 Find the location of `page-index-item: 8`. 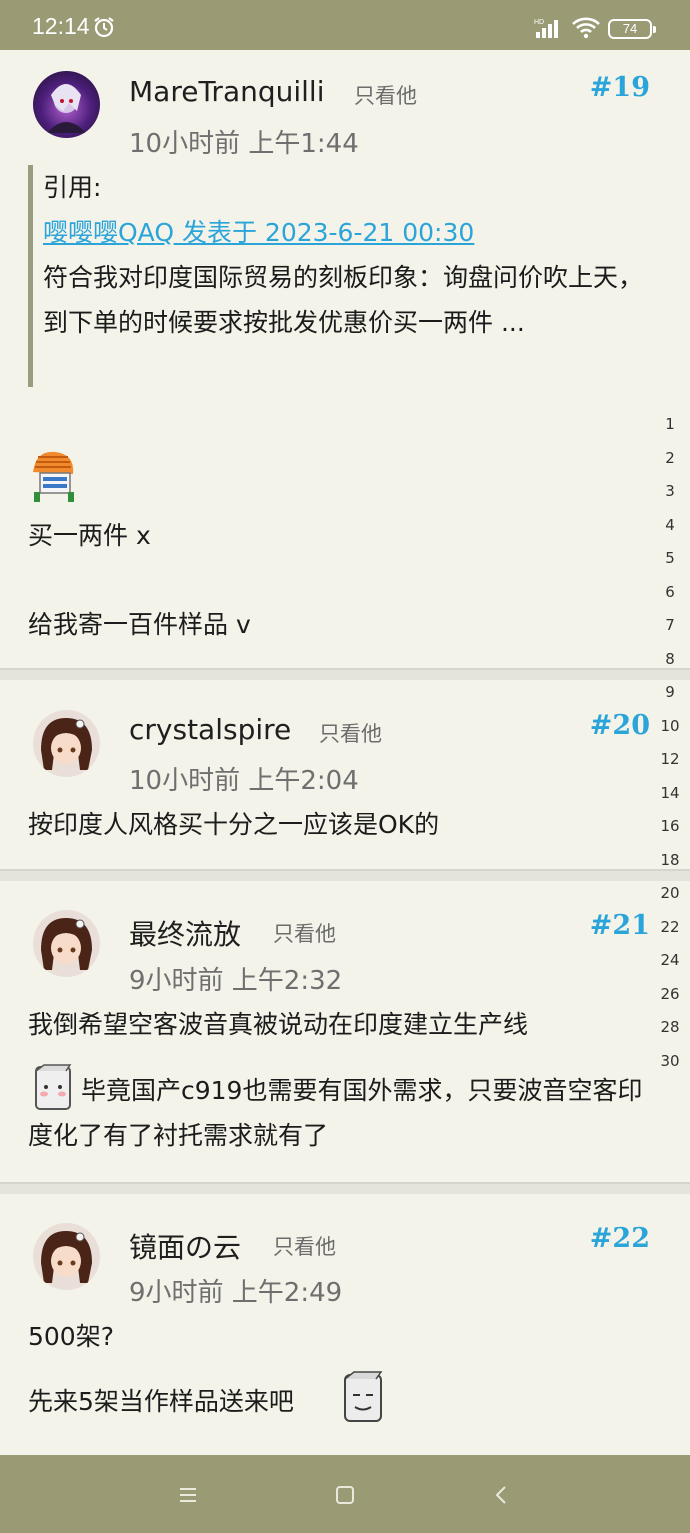

page-index-item: 8 is located at coordinates (670, 660).